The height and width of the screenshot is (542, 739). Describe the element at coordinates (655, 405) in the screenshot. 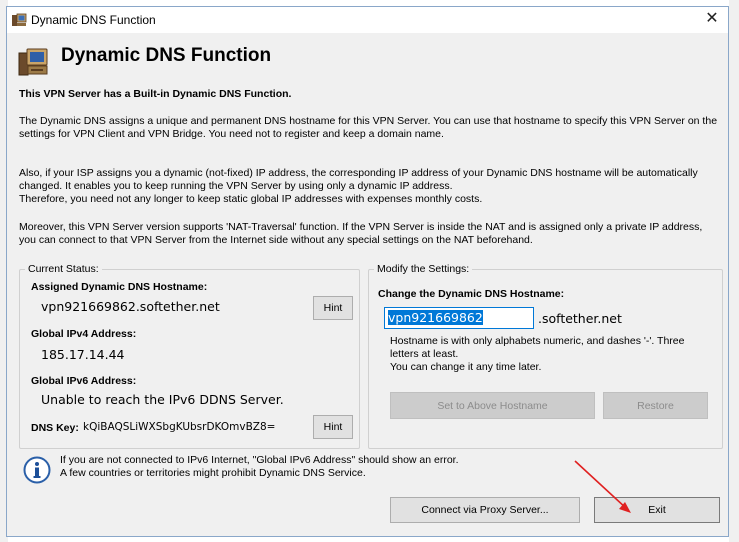

I see `restore-button: Restore` at that location.